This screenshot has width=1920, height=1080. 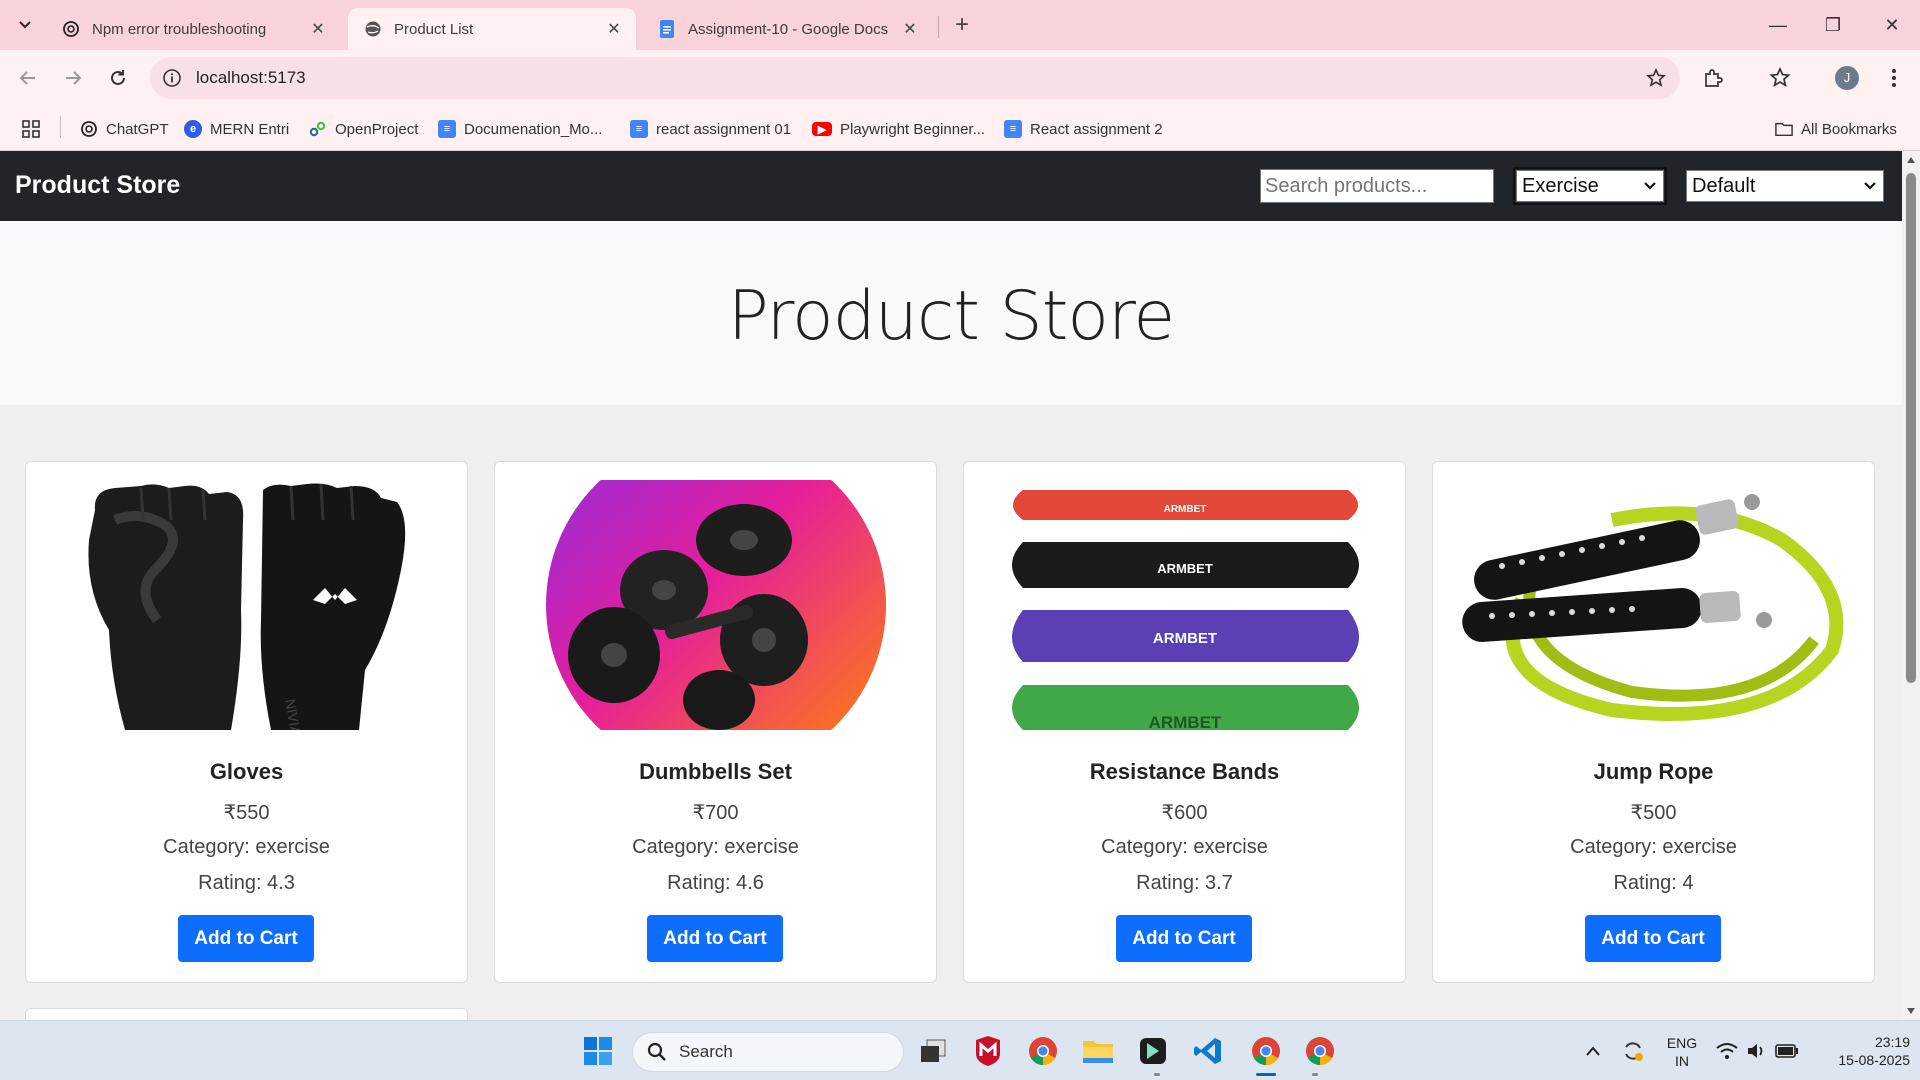 What do you see at coordinates (1185, 605) in the screenshot?
I see `resistance-bands-image: ARMBET ARMBET ARMBET ARMBET` at bounding box center [1185, 605].